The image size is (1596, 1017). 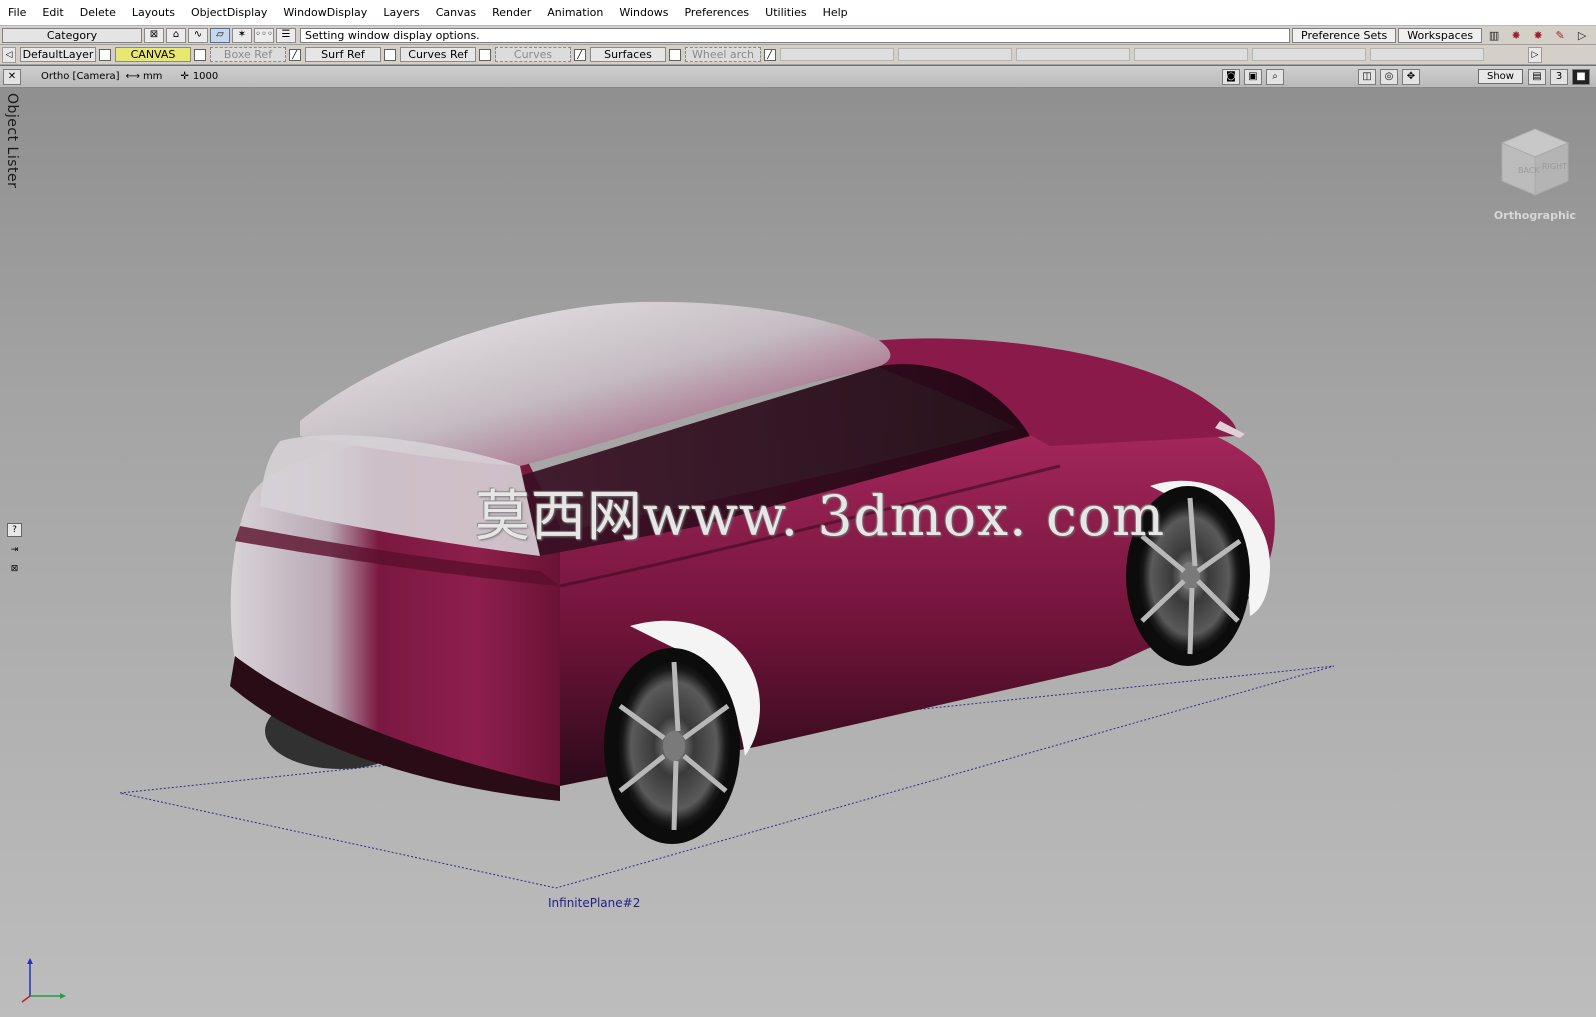 I want to click on watermark-text: 莫西网www. 3dmox. com, so click(x=820, y=516).